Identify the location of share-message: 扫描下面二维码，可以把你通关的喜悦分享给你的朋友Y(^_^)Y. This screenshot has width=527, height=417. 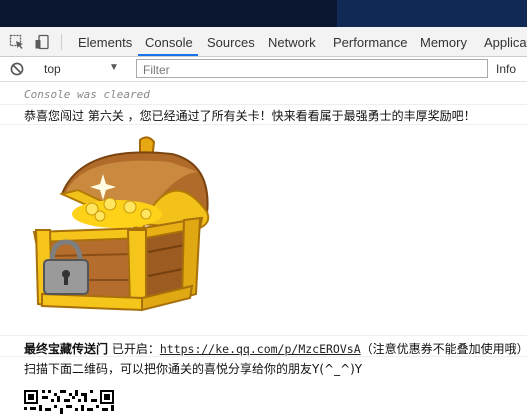
(193, 369).